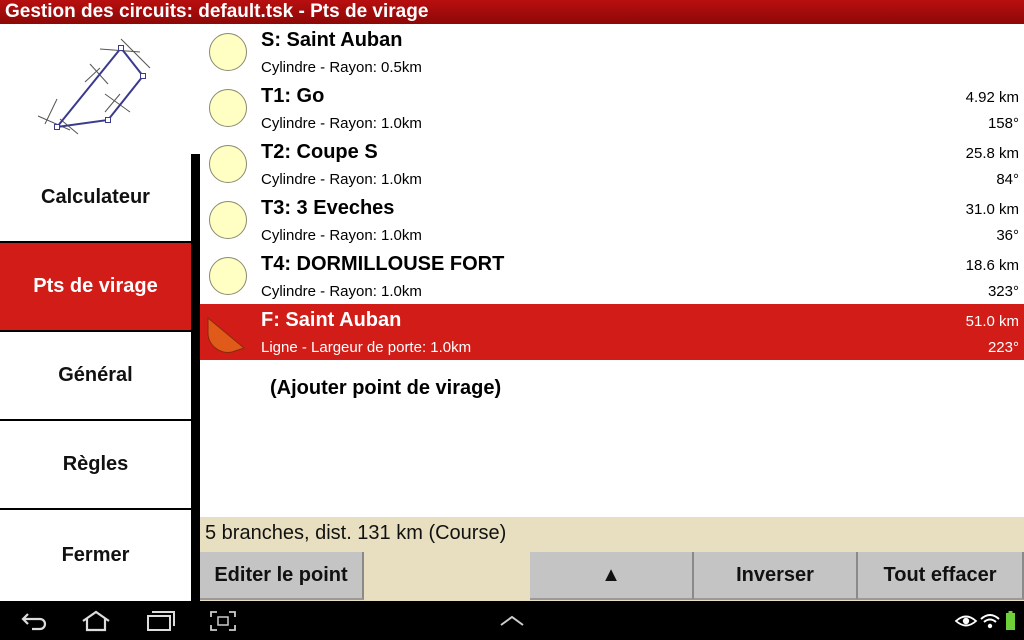 The image size is (1024, 640). What do you see at coordinates (293, 96) in the screenshot?
I see `turnpoint-name: T1: Go` at bounding box center [293, 96].